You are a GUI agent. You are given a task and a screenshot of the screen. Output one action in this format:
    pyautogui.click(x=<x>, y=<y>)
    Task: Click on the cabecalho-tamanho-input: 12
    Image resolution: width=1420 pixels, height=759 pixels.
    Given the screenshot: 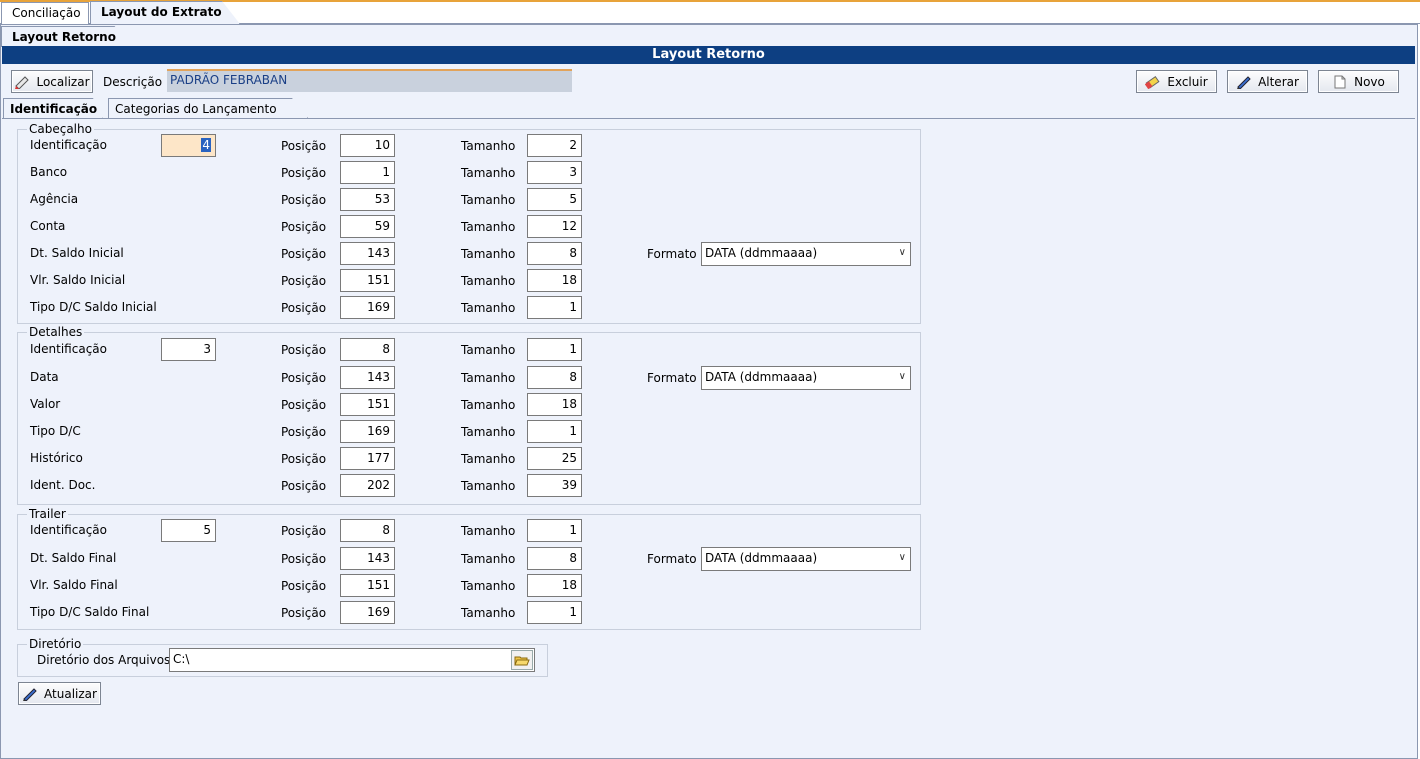 What is the action you would take?
    pyautogui.click(x=554, y=226)
    